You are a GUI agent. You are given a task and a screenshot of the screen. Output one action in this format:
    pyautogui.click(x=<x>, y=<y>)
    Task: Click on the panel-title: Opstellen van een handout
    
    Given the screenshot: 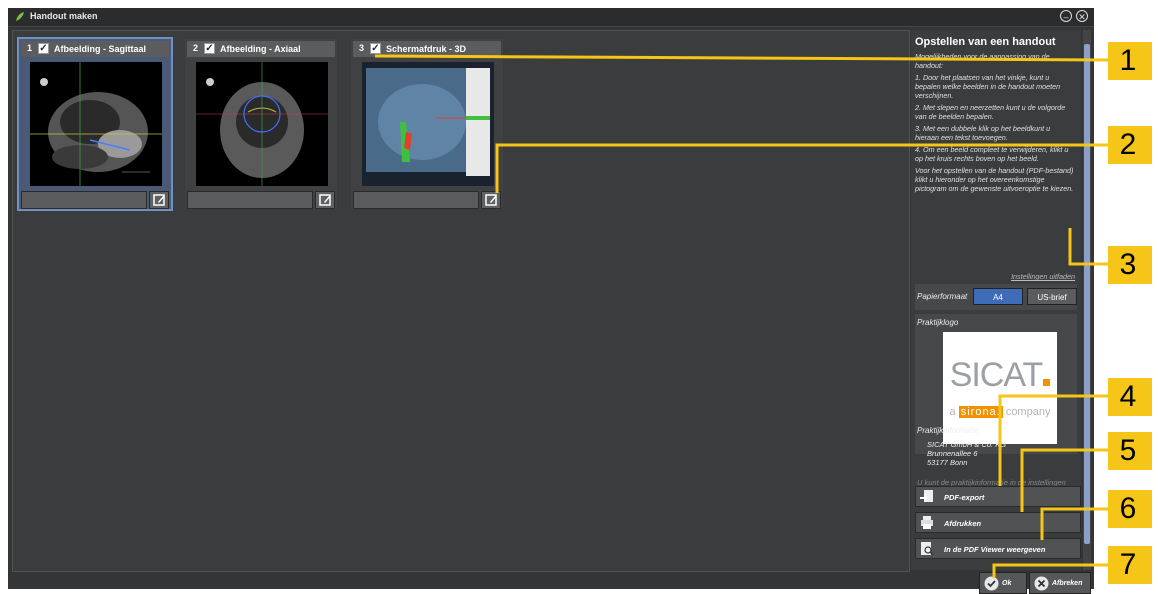 What is the action you would take?
    pyautogui.click(x=985, y=42)
    